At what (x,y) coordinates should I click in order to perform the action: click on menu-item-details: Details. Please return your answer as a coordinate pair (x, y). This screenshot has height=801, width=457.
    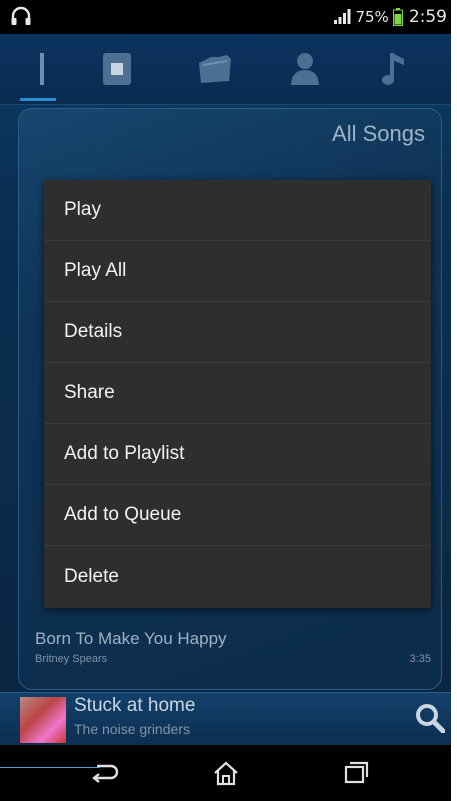
    Looking at the image, I should click on (237, 332).